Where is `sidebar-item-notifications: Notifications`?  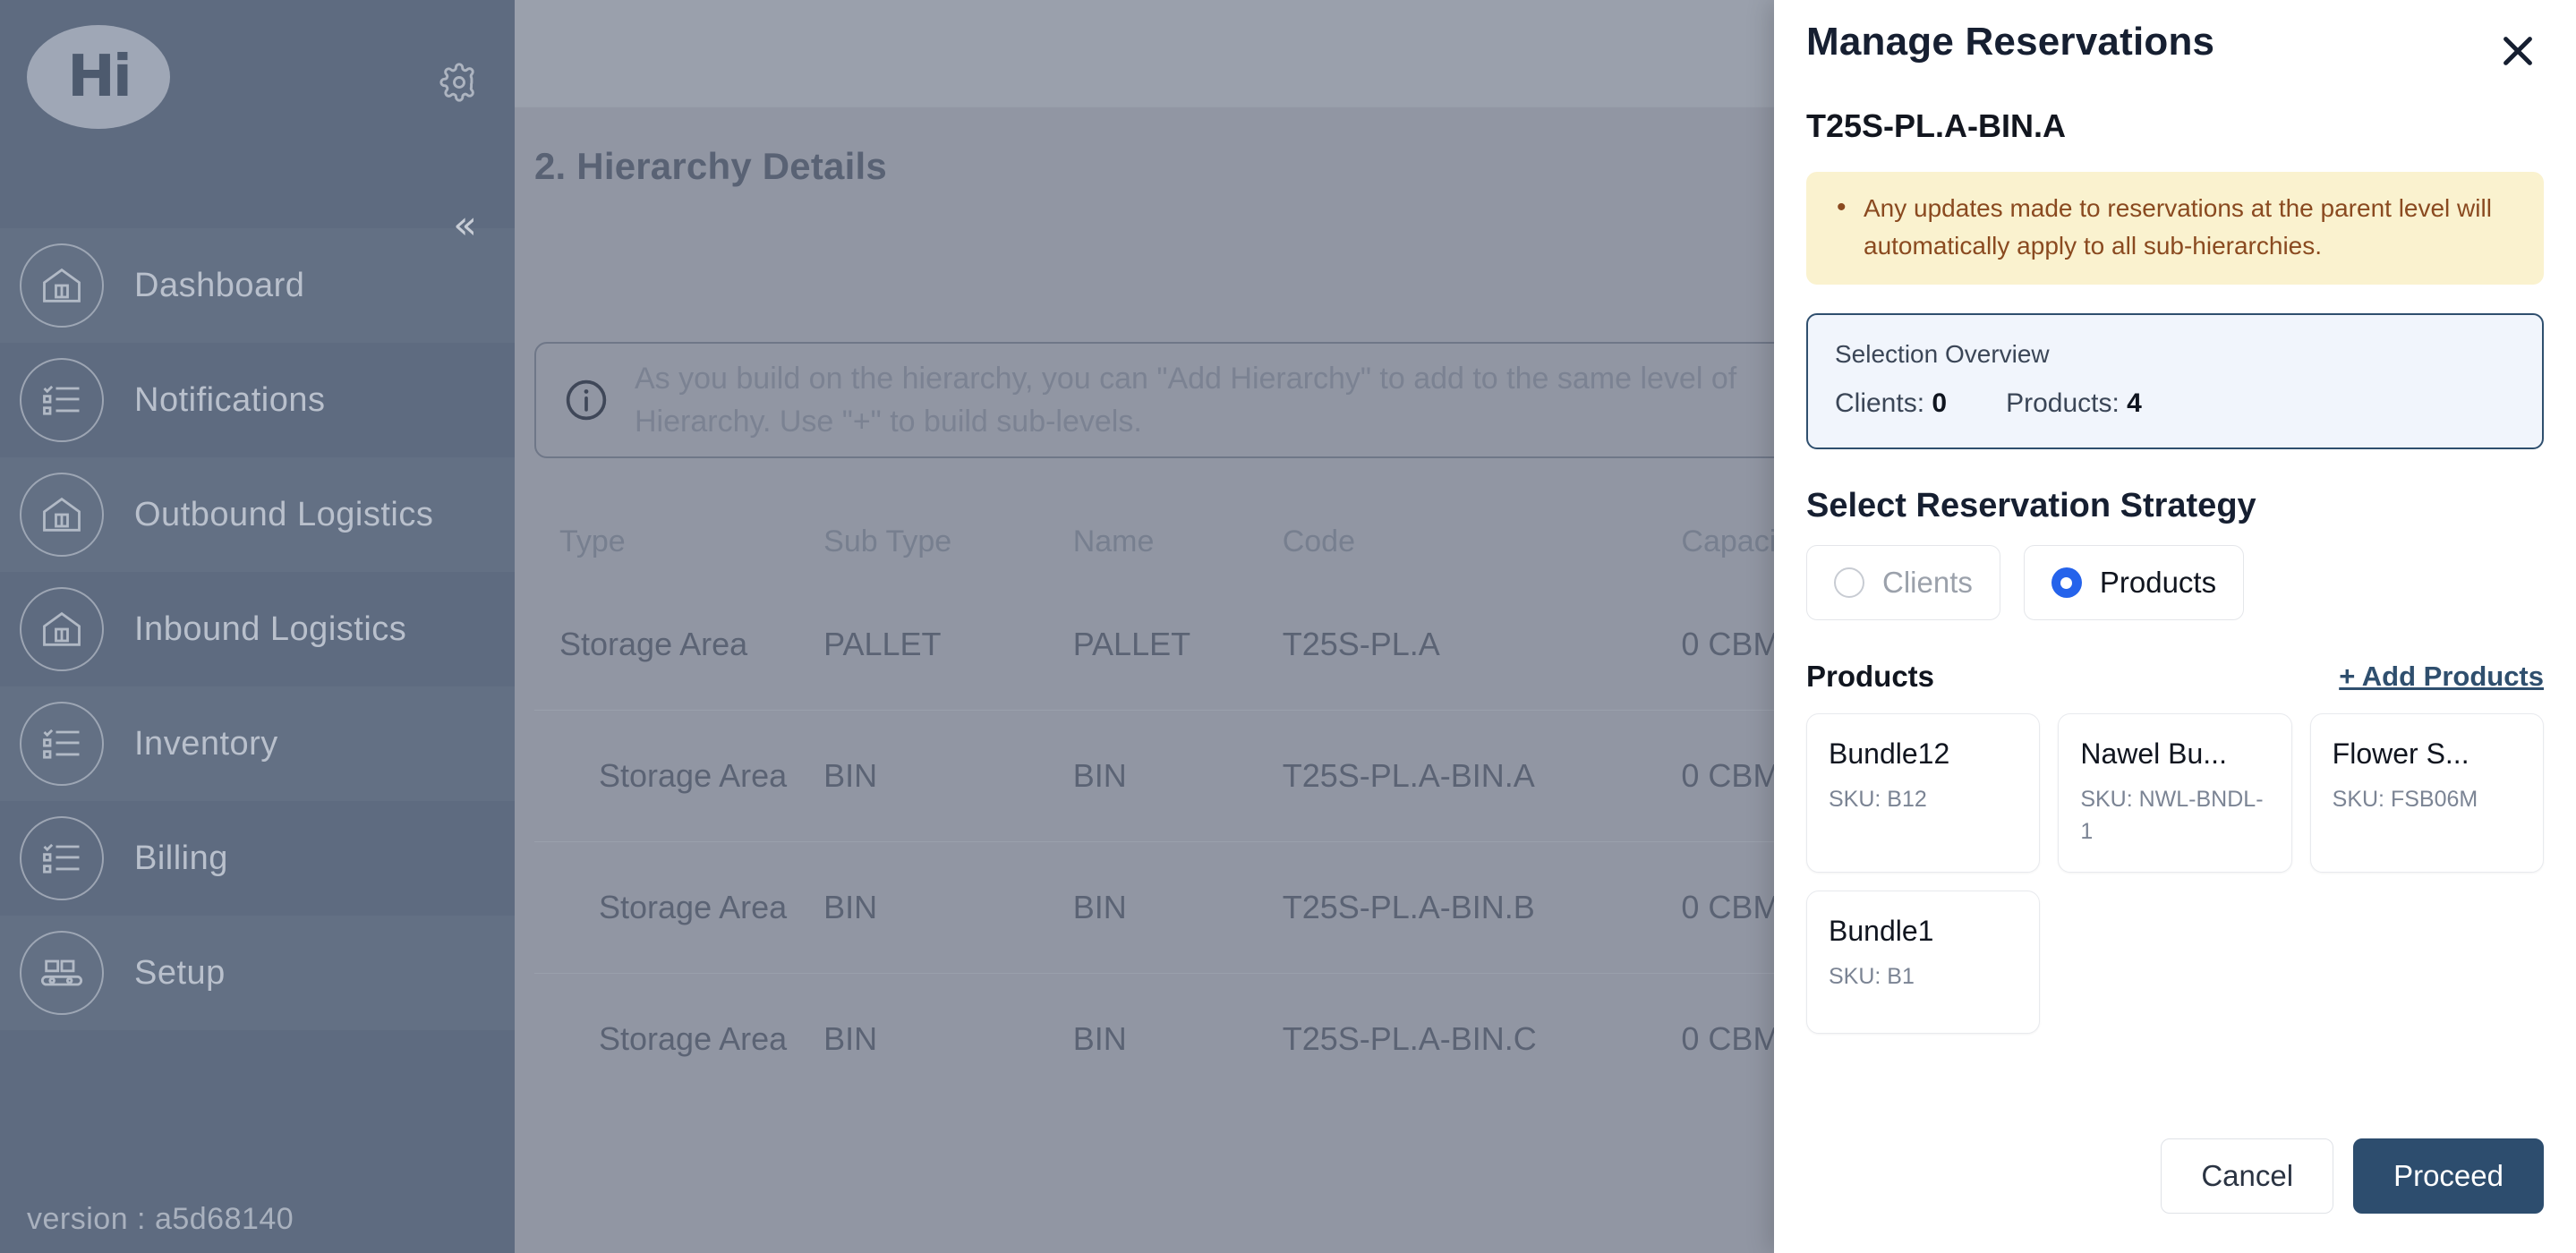
sidebar-item-notifications: Notifications is located at coordinates (257, 400).